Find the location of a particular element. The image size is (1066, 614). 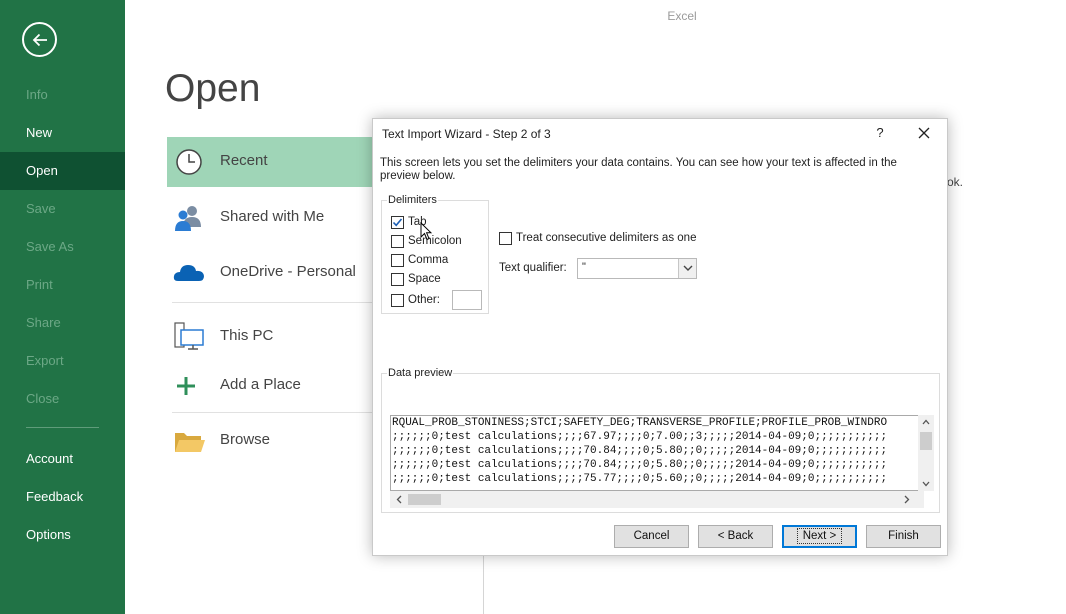

scroll-left-icon is located at coordinates (399, 499).